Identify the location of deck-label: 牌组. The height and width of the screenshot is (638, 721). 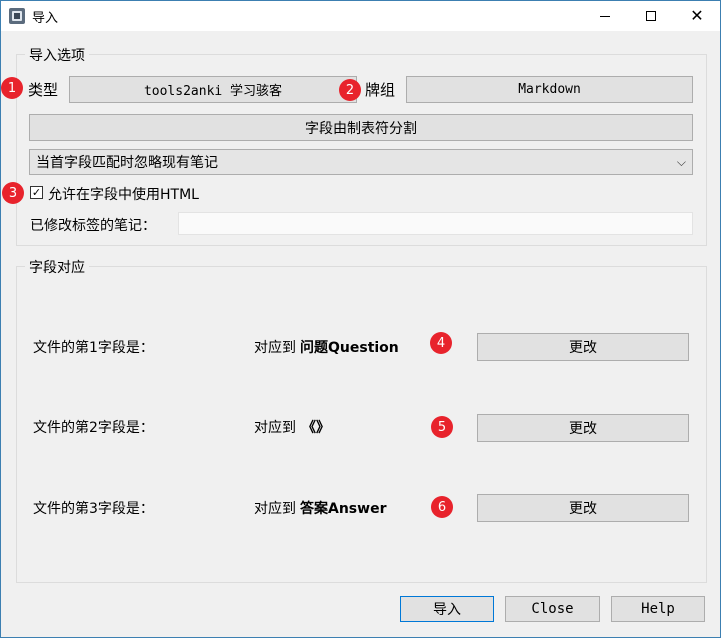
(380, 90).